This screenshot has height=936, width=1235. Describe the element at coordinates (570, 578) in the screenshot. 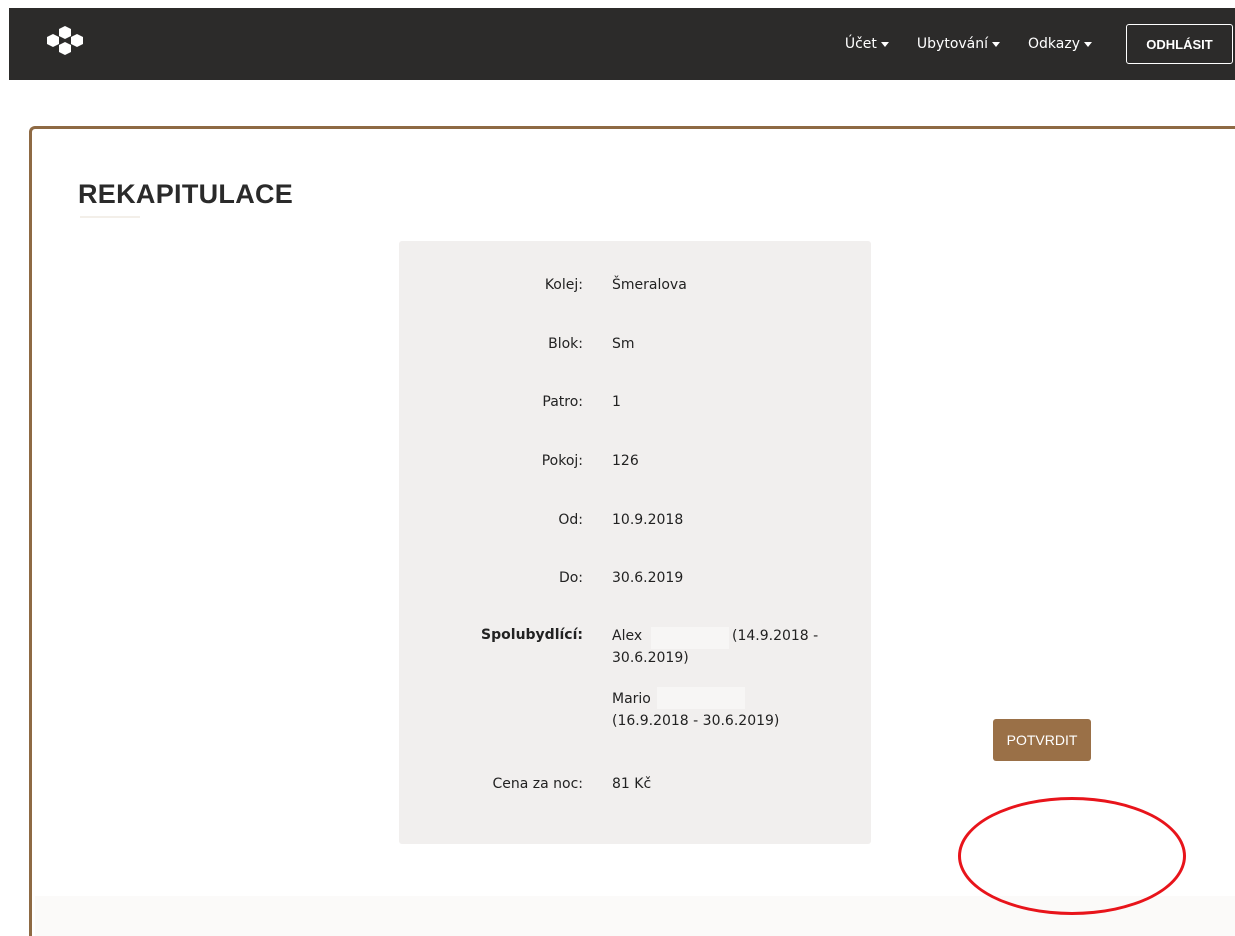

I see `row-label: Do:` at that location.